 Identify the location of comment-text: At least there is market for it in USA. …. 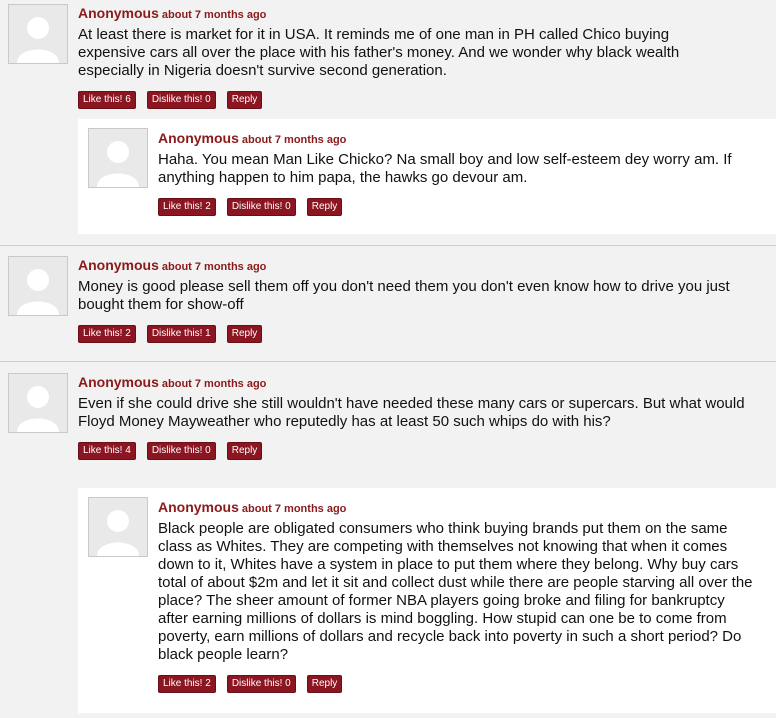
(379, 52).